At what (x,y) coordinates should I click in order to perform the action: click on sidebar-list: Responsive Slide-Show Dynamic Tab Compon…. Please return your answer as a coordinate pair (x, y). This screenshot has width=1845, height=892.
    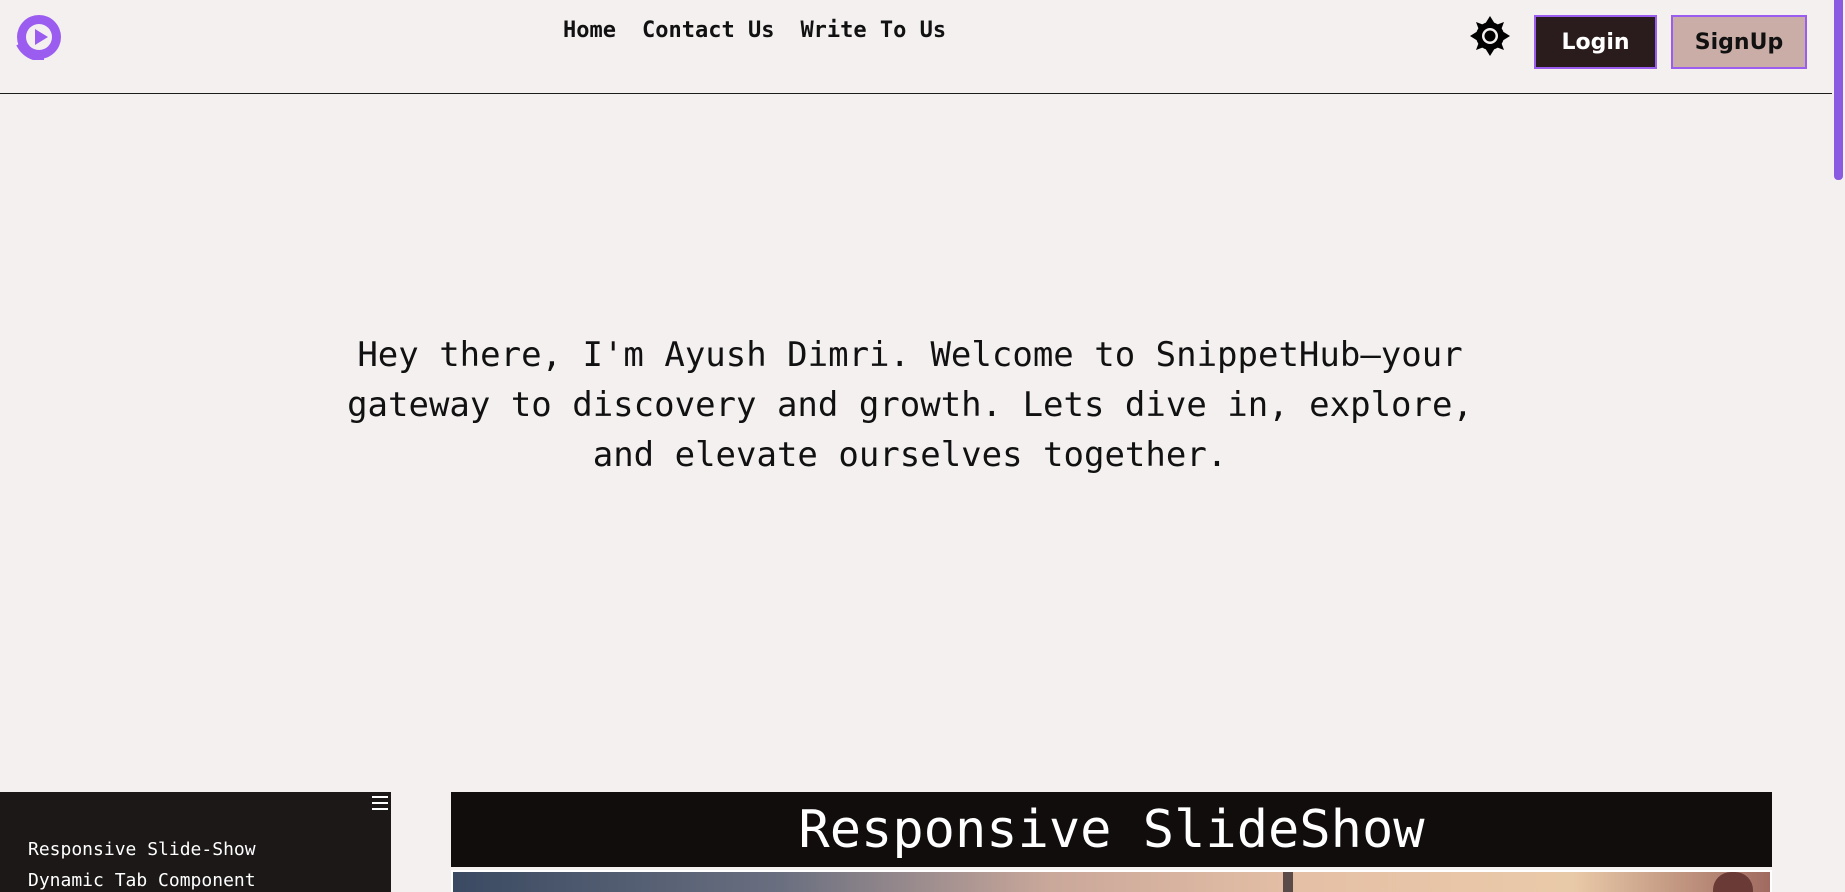
    Looking at the image, I should click on (142, 863).